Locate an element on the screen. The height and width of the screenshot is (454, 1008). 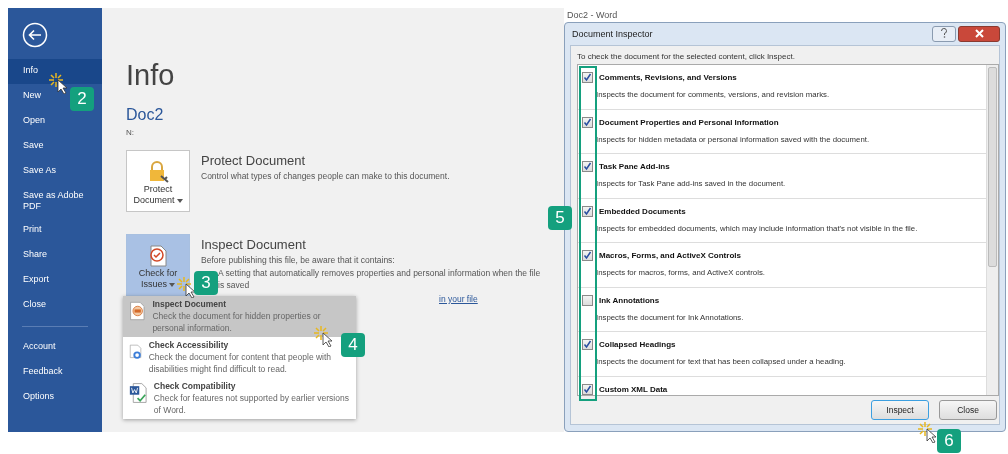
dropdown-button: Check for Issues is located at coordinates (158, 265).